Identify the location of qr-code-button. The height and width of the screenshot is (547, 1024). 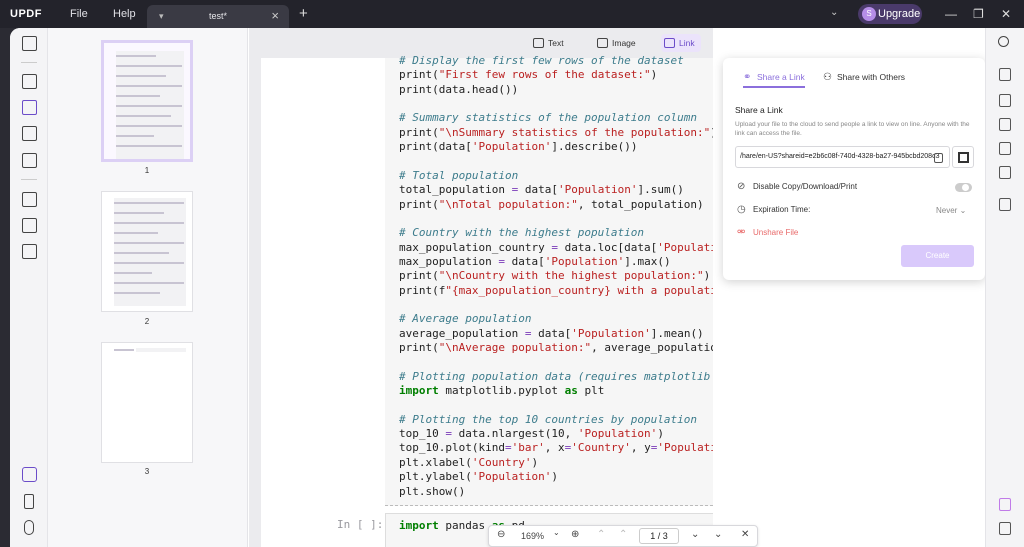
(963, 157).